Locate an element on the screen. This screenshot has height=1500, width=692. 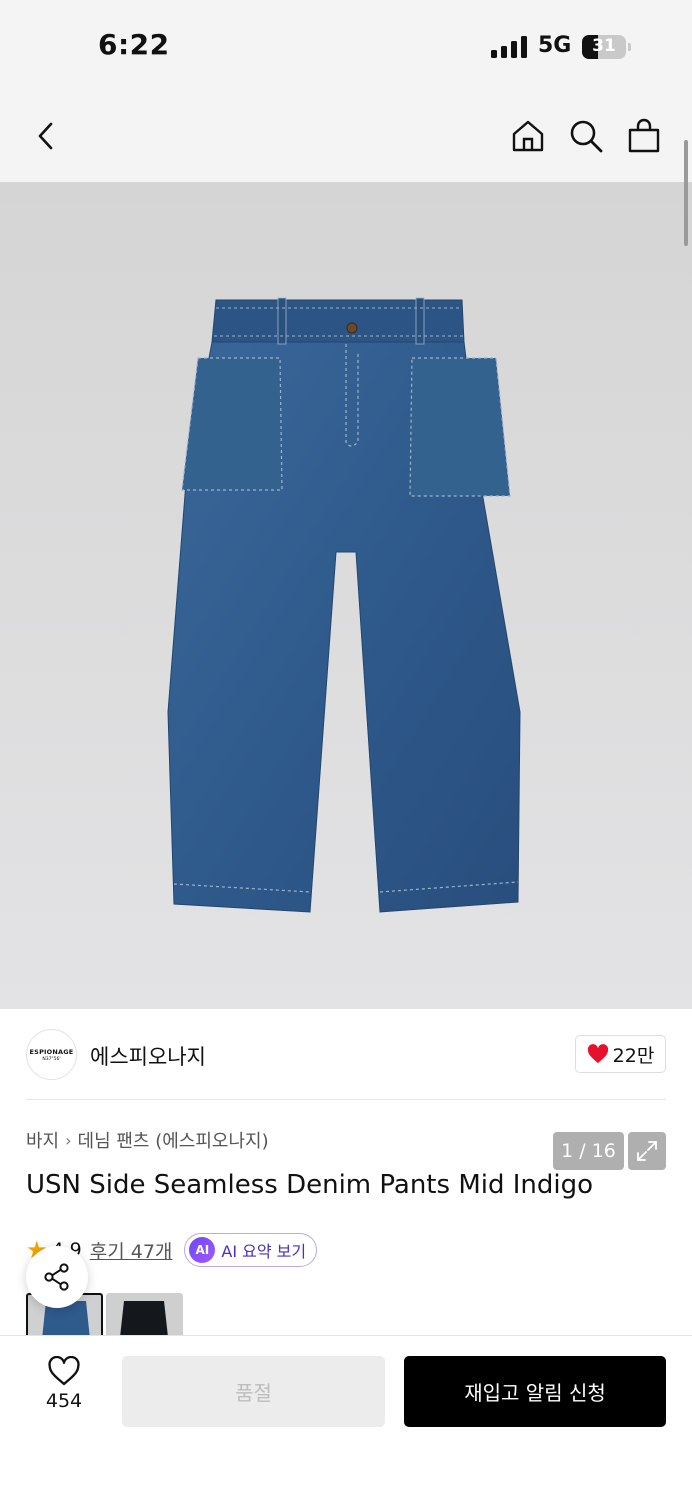
chevron-right-icon: › is located at coordinates (68, 1140).